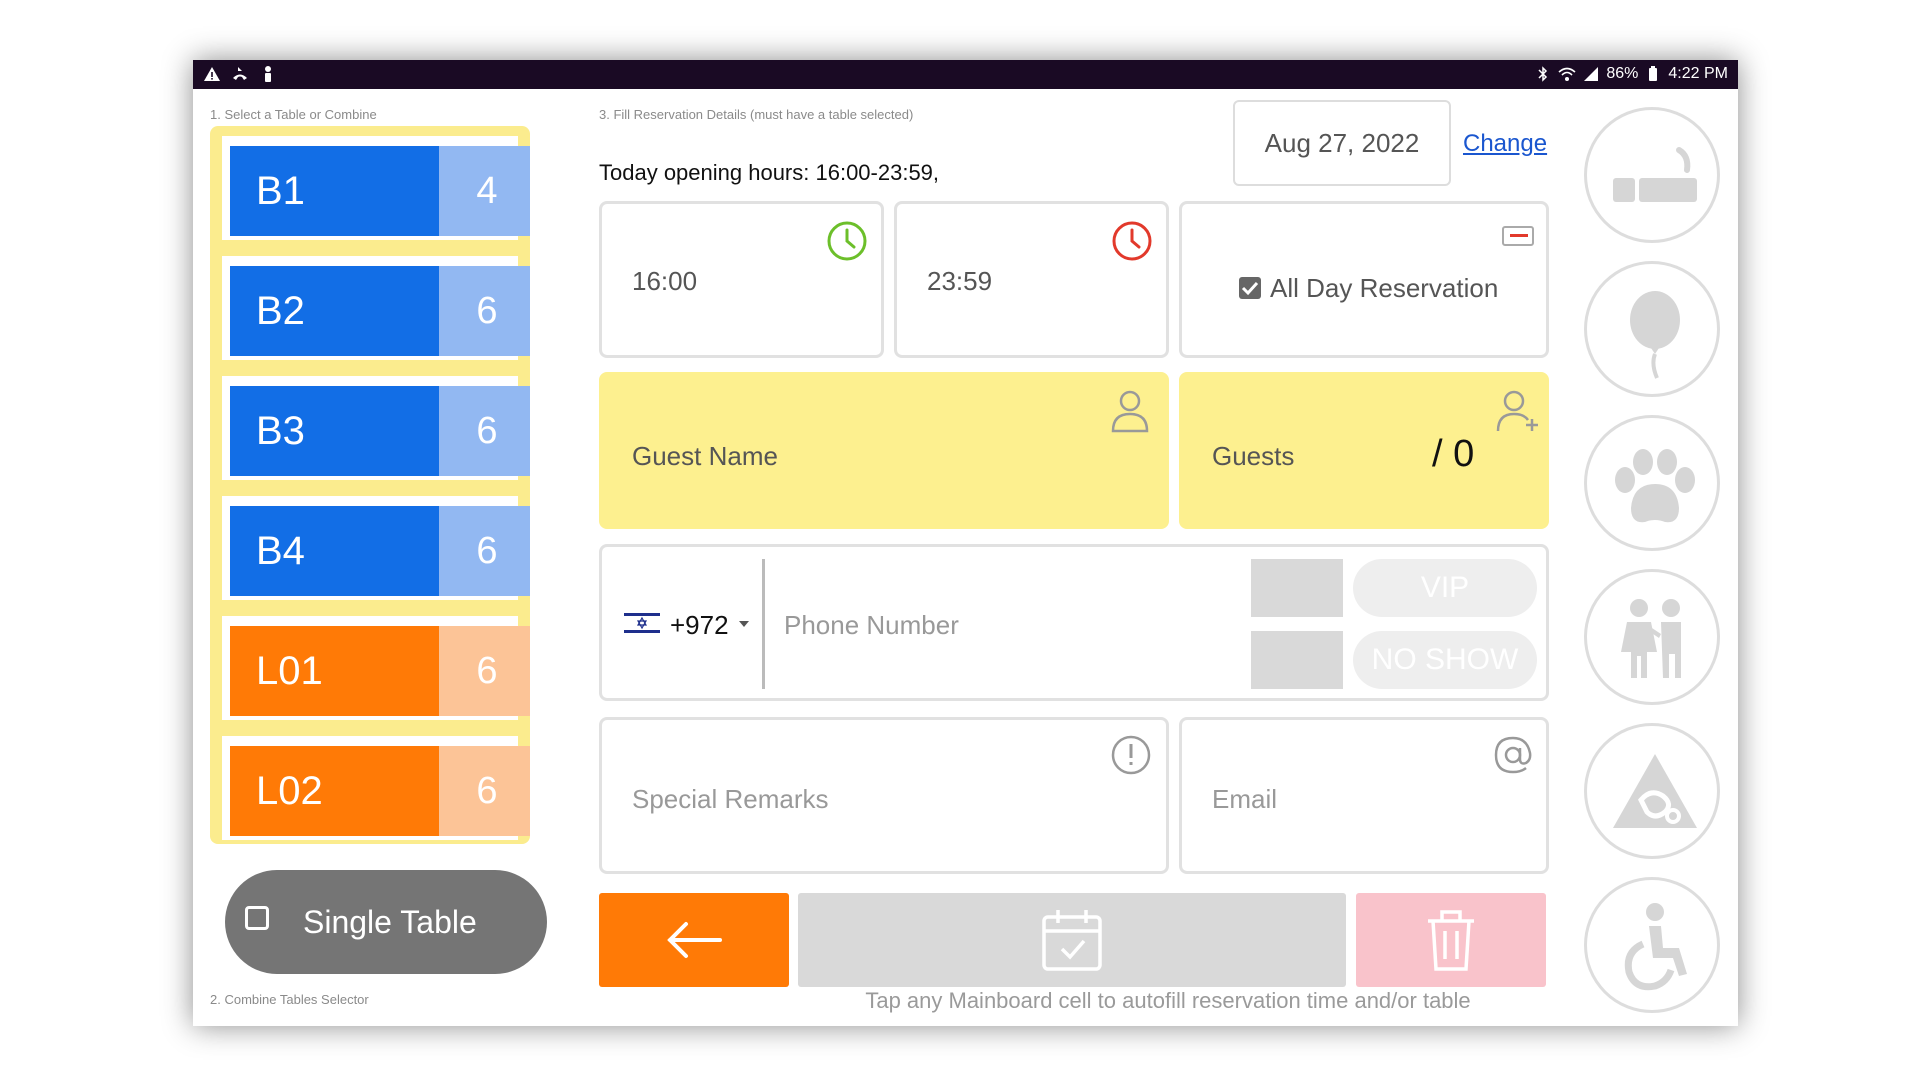  What do you see at coordinates (1364, 450) in the screenshot?
I see `guests-field: Guests / 0` at bounding box center [1364, 450].